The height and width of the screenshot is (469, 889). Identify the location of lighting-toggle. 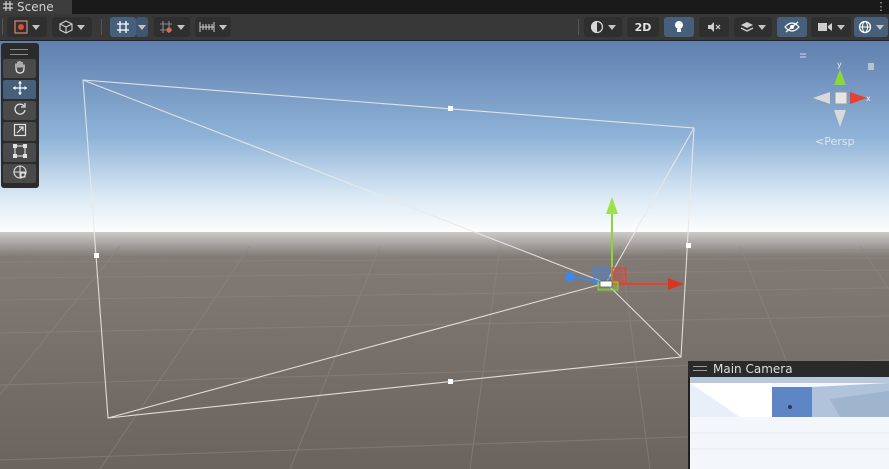
(679, 27).